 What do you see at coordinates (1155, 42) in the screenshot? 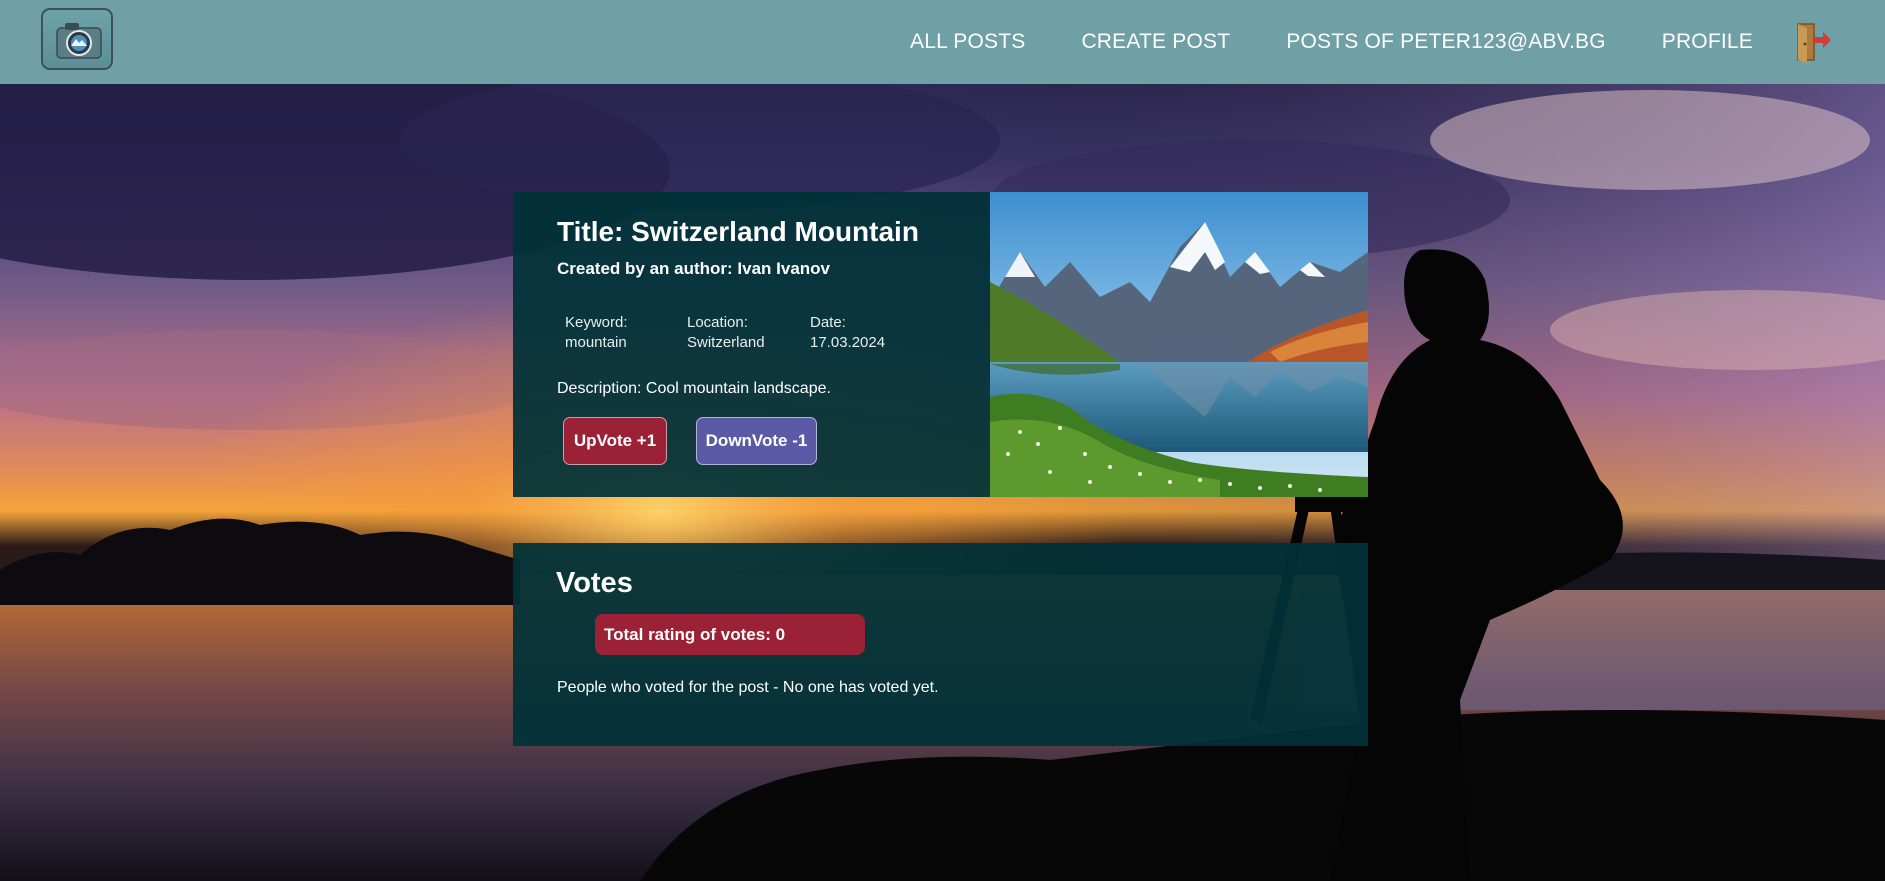
I see `nav-create-post: CREATE POST` at bounding box center [1155, 42].